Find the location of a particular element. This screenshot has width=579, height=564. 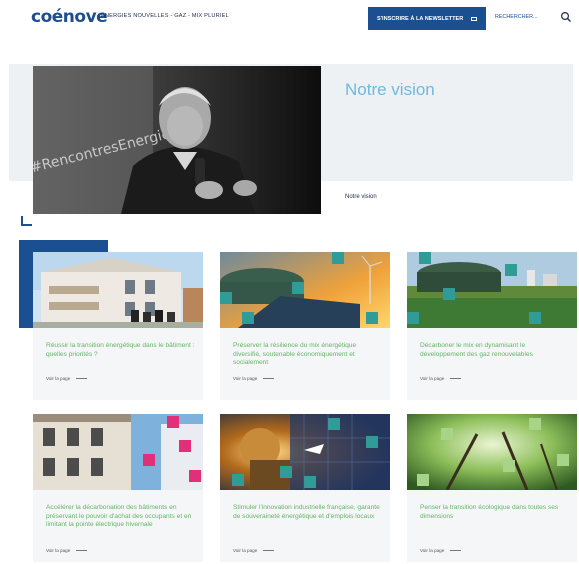

card-image-forest is located at coordinates (492, 452).